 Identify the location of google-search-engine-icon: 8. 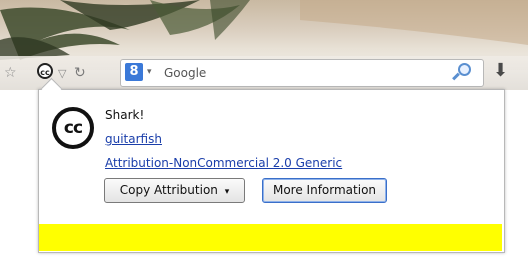
(134, 72).